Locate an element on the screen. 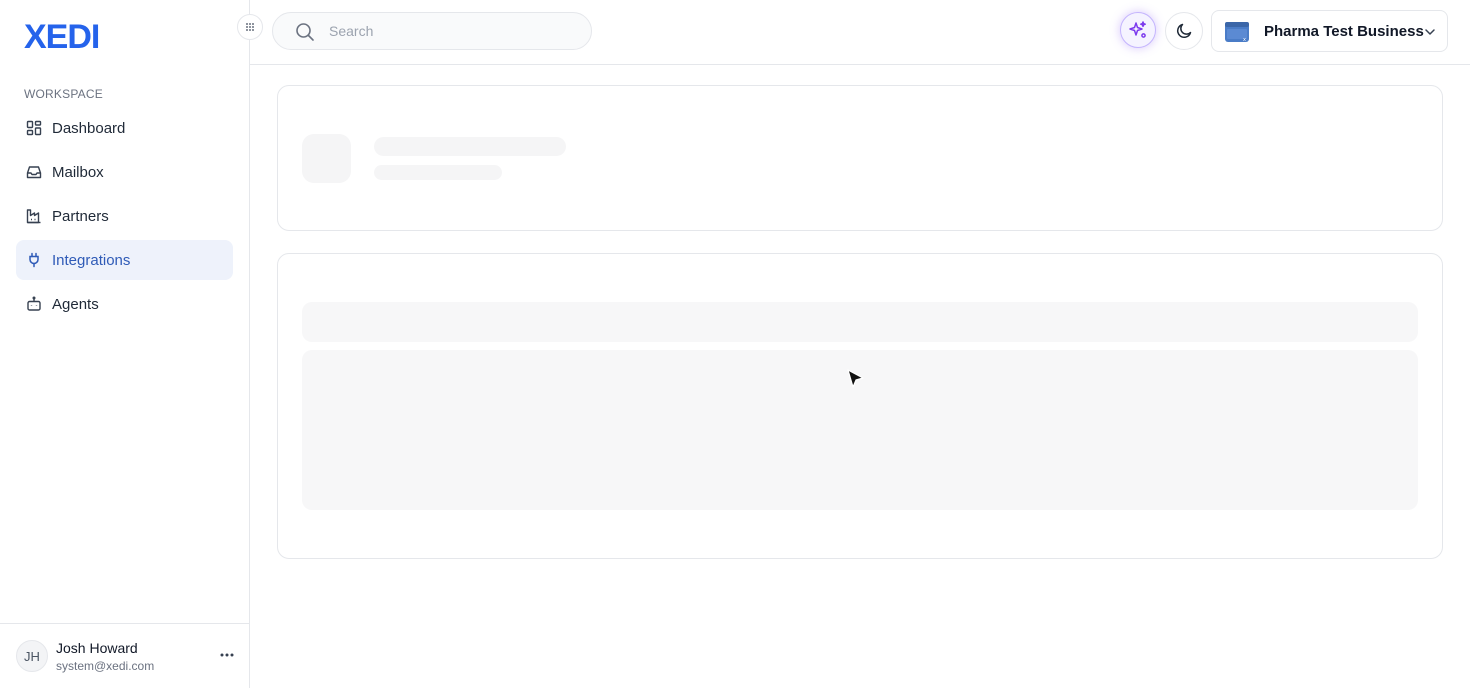 Image resolution: width=1470 pixels, height=688 pixels. more-horizontal-icon is located at coordinates (227, 655).